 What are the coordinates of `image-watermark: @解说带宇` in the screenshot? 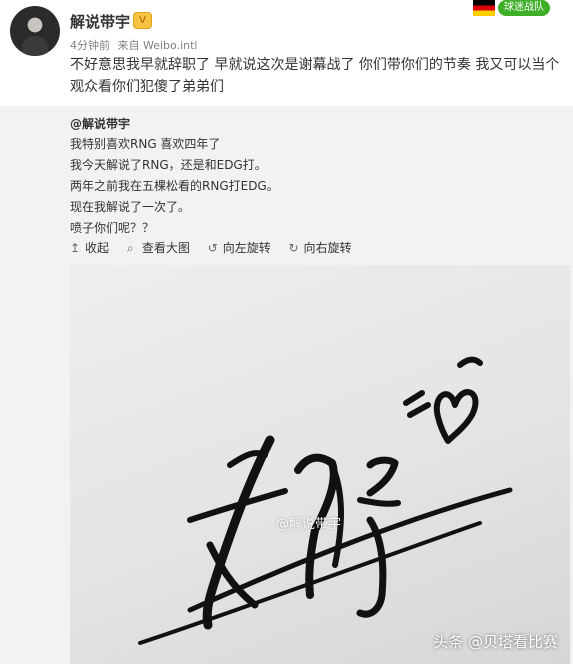 It's located at (309, 524).